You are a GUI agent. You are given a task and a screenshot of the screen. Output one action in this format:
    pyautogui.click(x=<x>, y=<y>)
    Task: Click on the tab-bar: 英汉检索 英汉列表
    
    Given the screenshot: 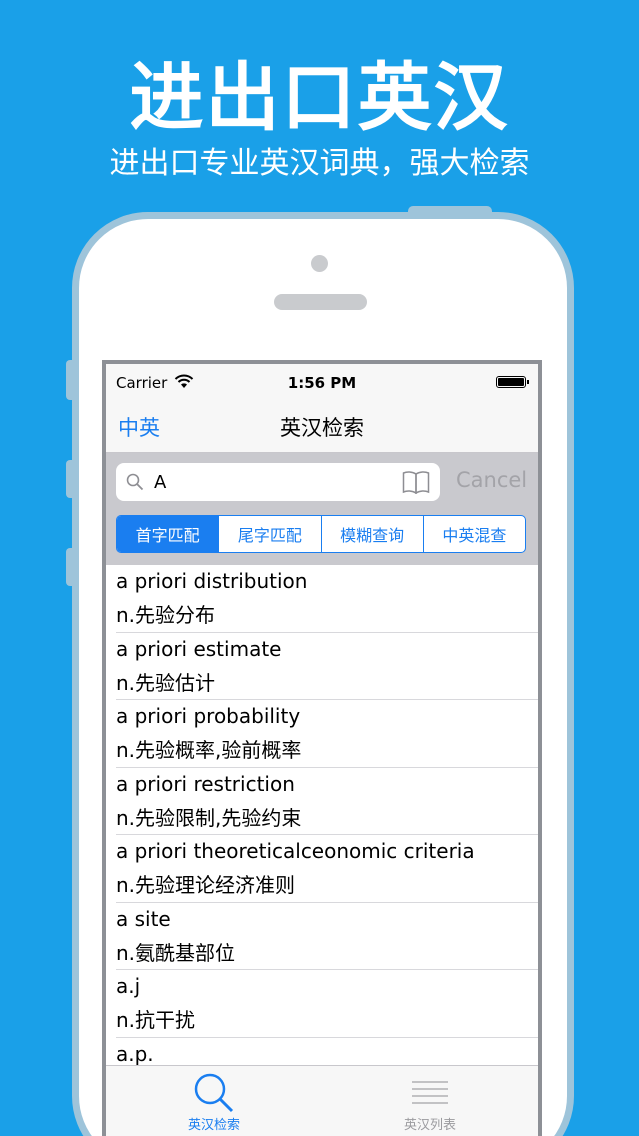 What is the action you would take?
    pyautogui.click(x=322, y=1100)
    